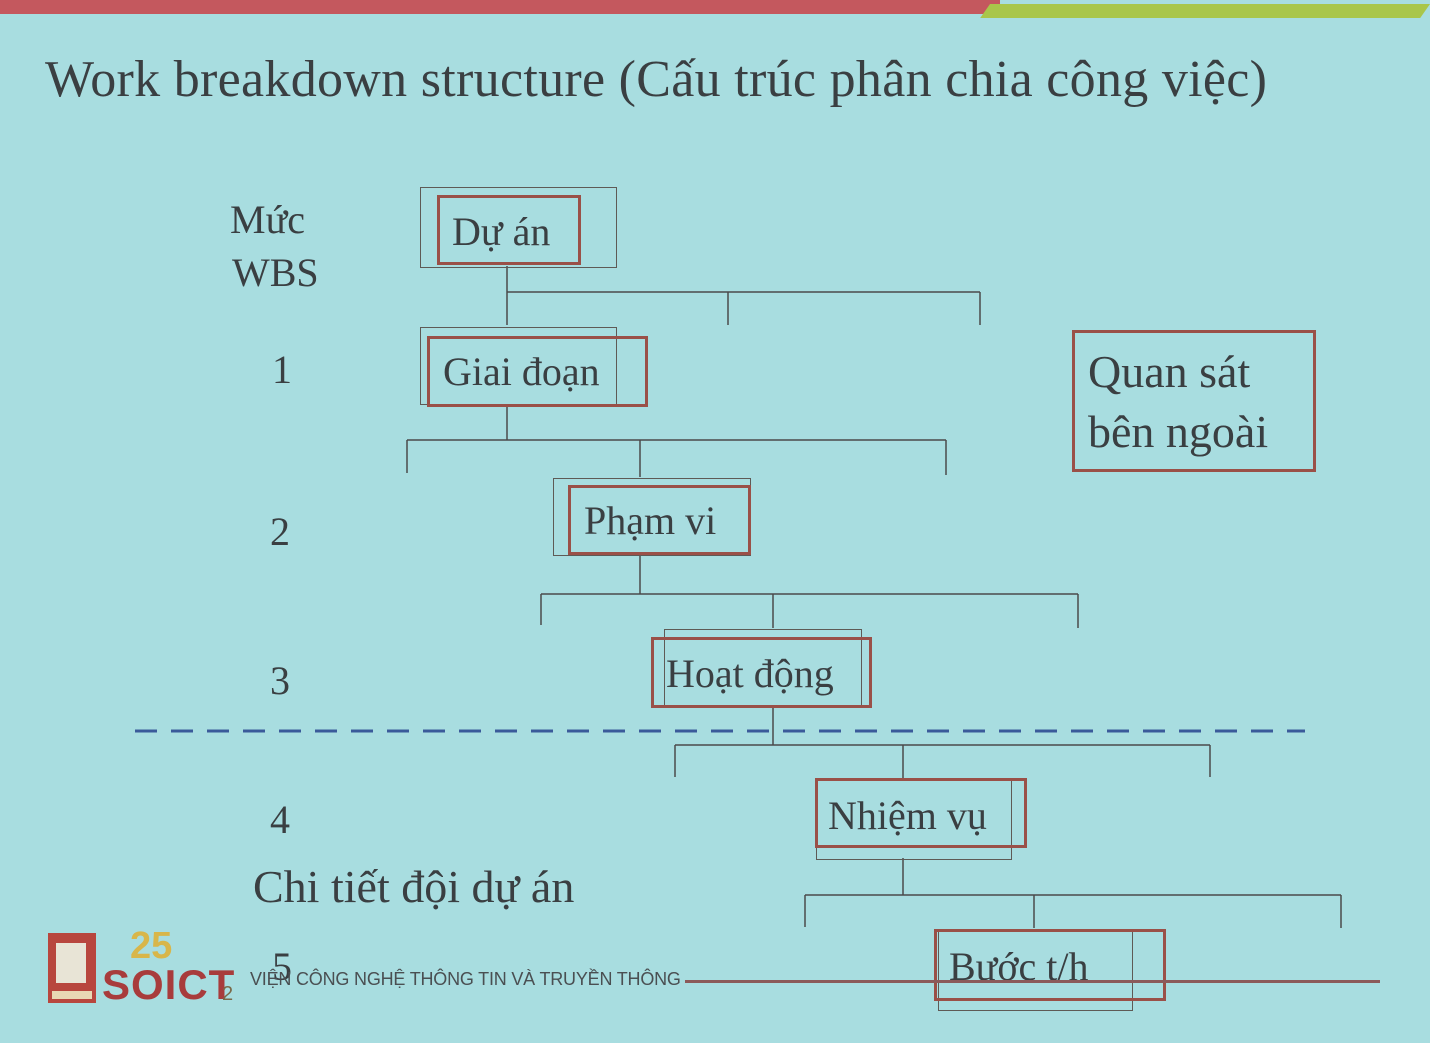 The image size is (1430, 1043). I want to click on project-node-label: Dự án, so click(501, 231).